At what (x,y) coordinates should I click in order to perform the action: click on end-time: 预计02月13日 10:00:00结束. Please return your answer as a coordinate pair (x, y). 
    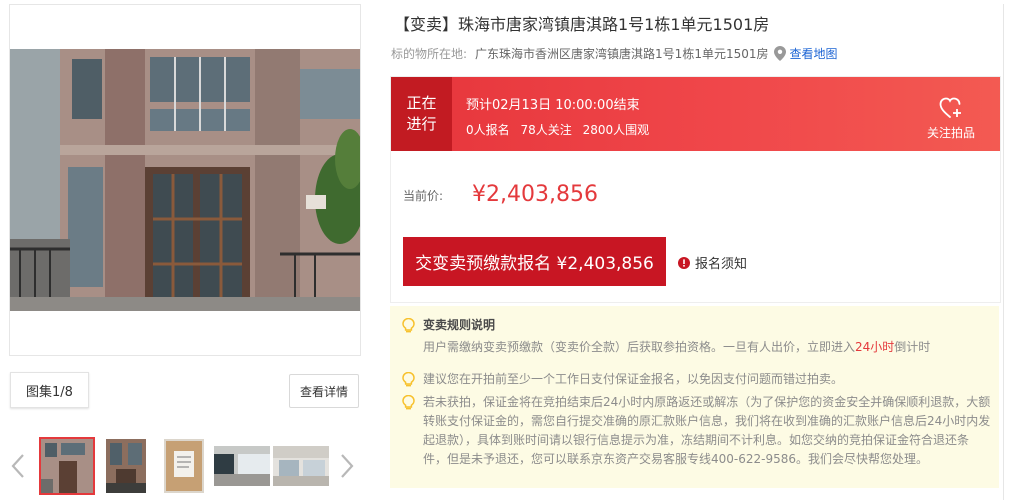
    Looking at the image, I should click on (553, 105).